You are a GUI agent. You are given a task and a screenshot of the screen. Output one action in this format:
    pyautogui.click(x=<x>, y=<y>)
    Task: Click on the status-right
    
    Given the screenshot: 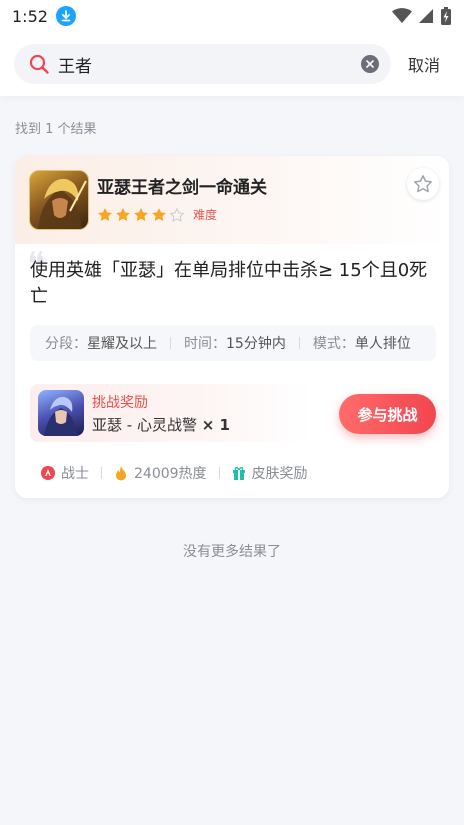 What is the action you would take?
    pyautogui.click(x=422, y=16)
    